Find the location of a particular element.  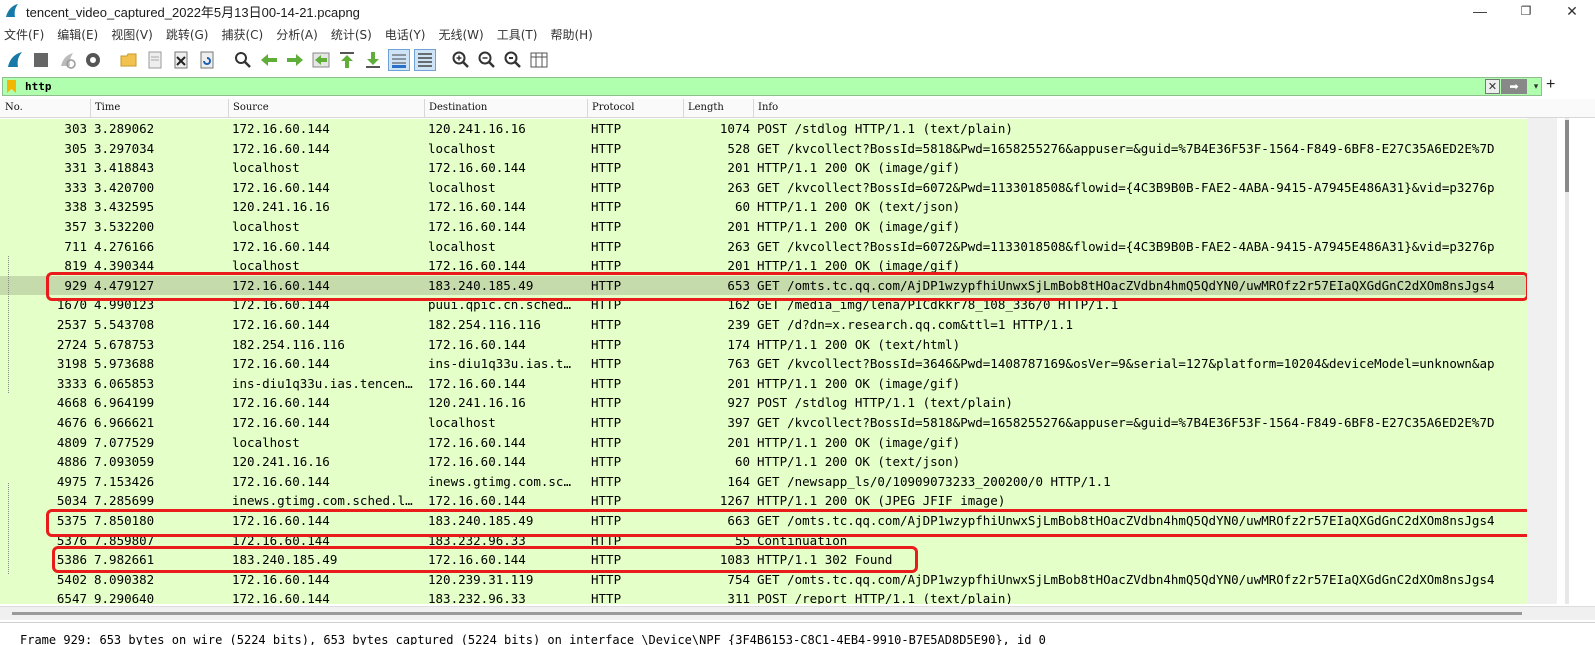

column-source: Source is located at coordinates (251, 107).